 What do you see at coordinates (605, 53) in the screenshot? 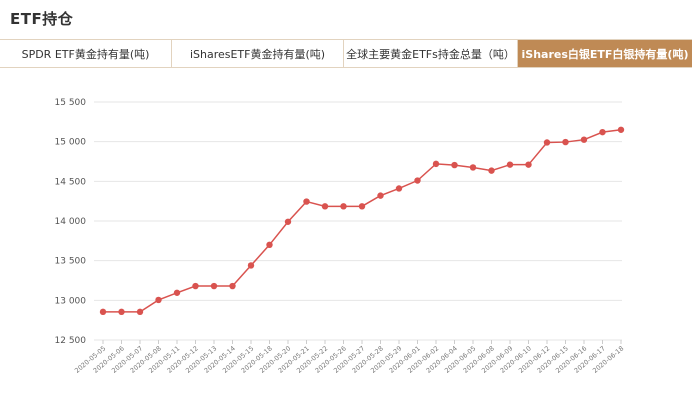
I see `tab-ishares-silver: iShares白银ETF白银持有量(吨)` at bounding box center [605, 53].